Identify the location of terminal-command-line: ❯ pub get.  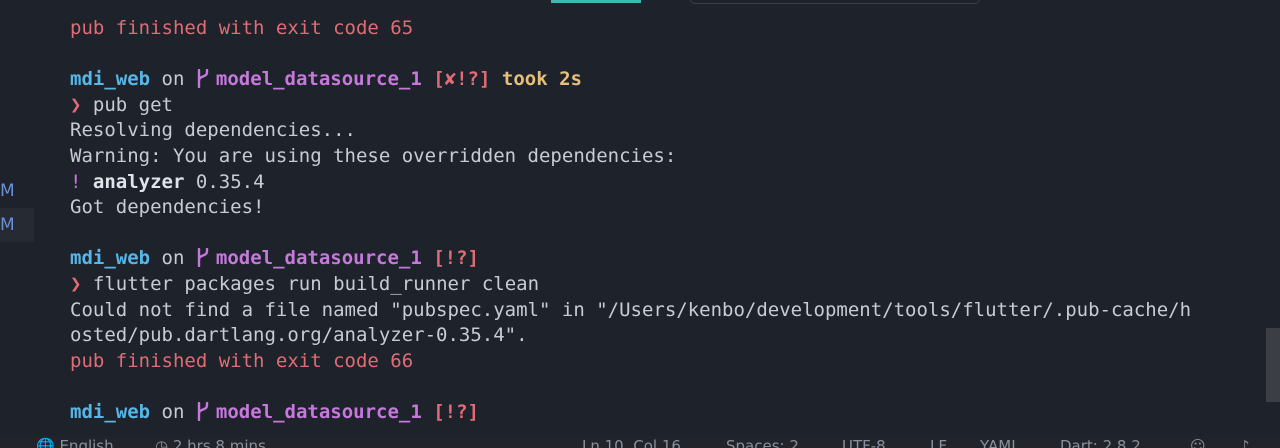
(660, 106).